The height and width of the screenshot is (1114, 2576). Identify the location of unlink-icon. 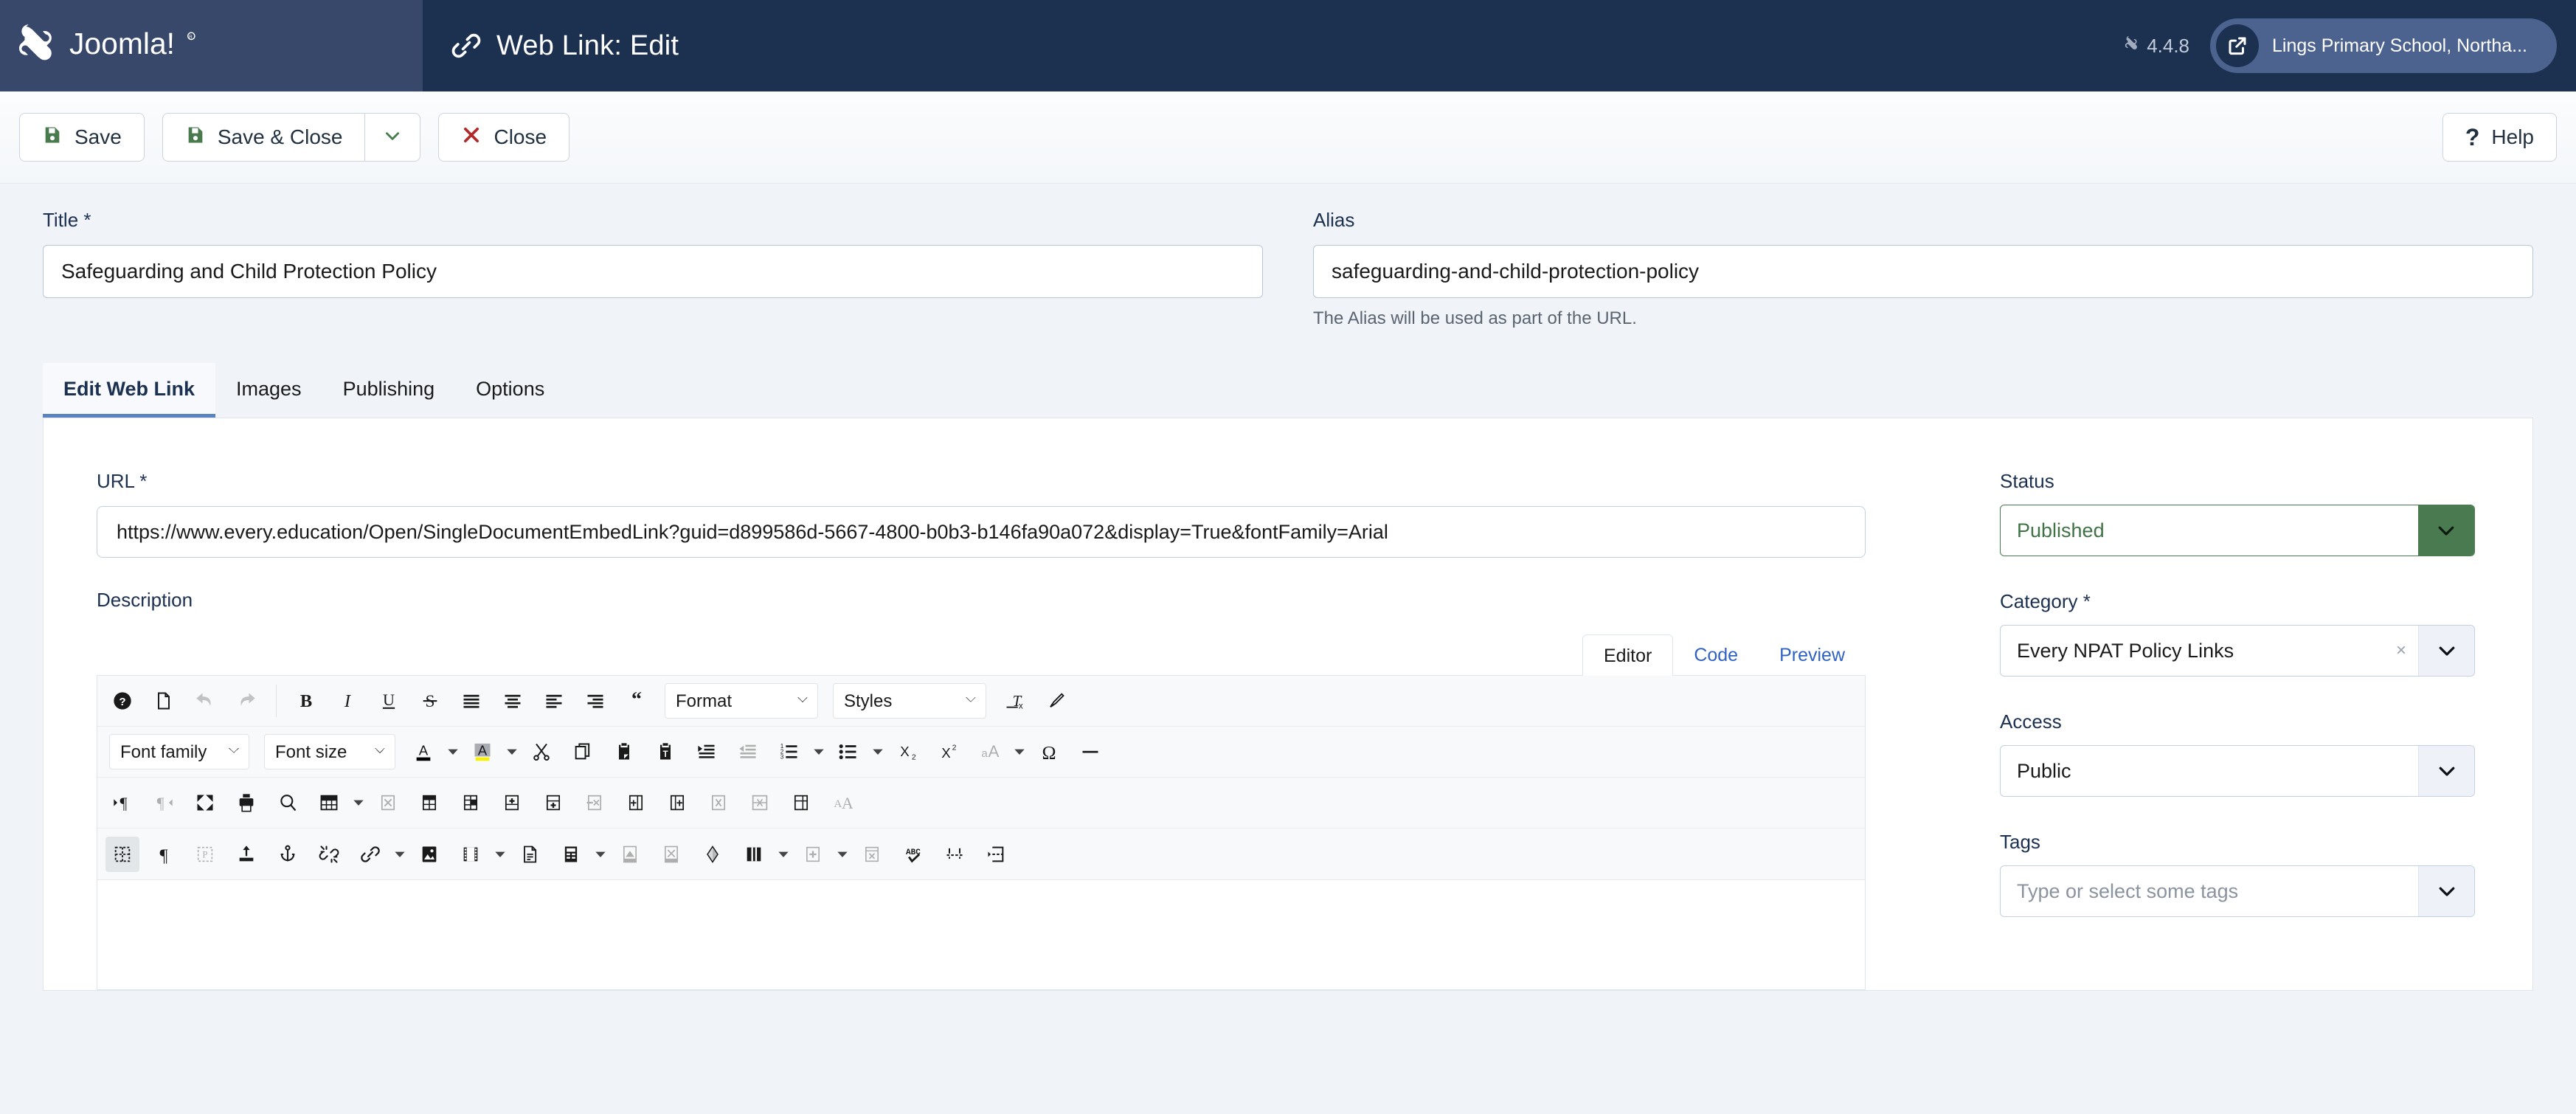
(329, 854).